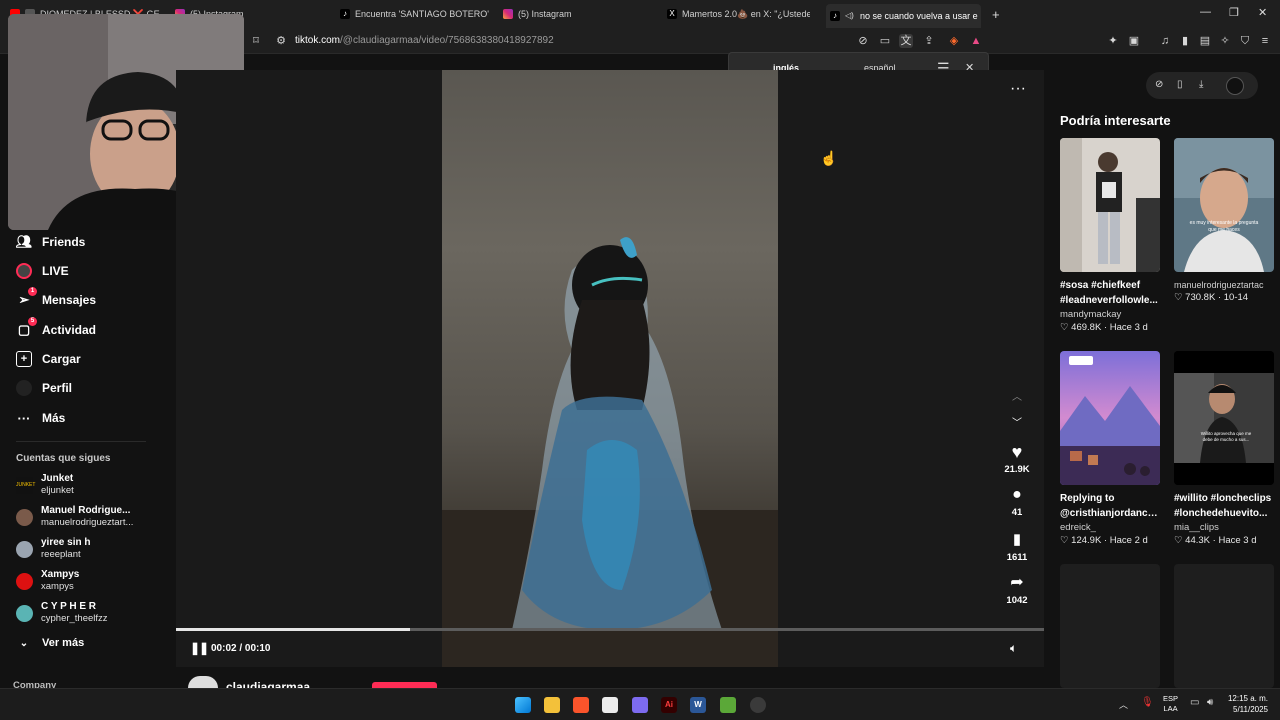 This screenshot has height=720, width=1280. What do you see at coordinates (1017, 512) in the screenshot?
I see `comment-count: 41` at bounding box center [1017, 512].